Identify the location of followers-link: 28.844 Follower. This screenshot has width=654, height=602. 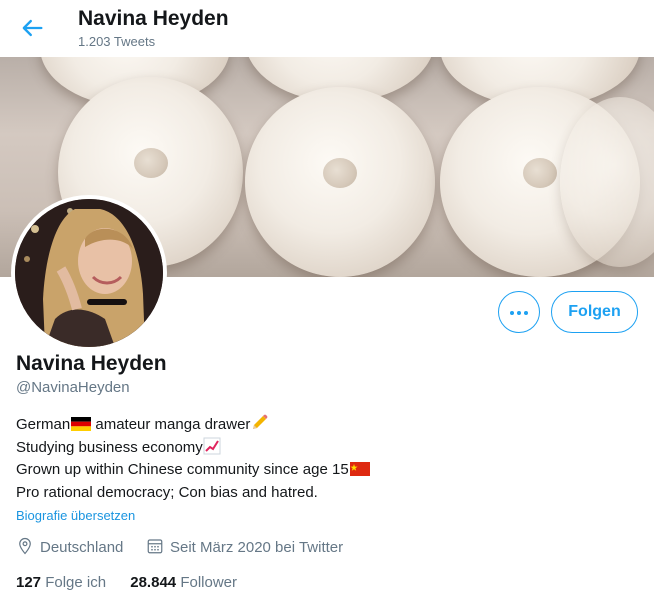
(183, 582).